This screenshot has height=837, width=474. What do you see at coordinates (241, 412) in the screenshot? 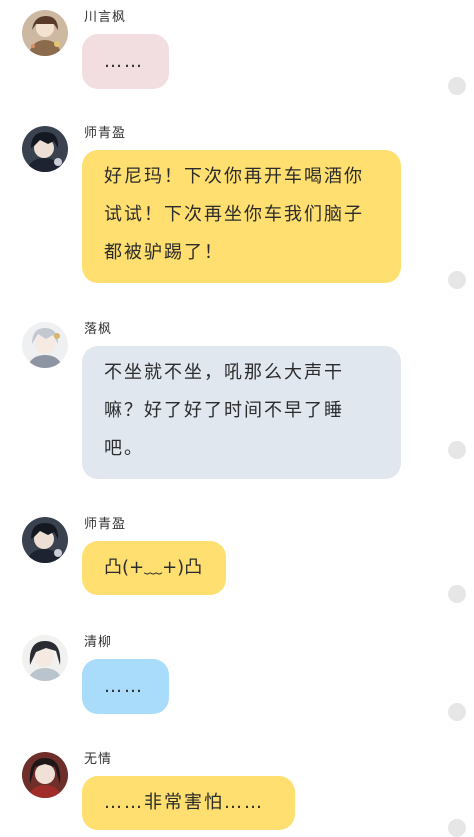
I see `message-bubble: 不坐就不坐，吼那么大声干嘛？好了好了时间不早了睡吧。` at bounding box center [241, 412].